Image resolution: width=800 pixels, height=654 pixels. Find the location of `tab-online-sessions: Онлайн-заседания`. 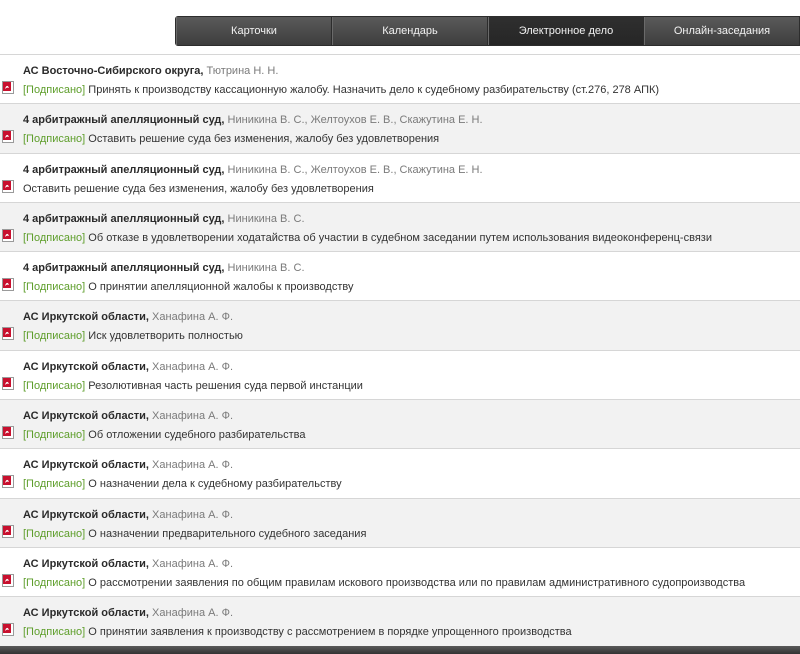

tab-online-sessions: Онлайн-заседания is located at coordinates (721, 31).